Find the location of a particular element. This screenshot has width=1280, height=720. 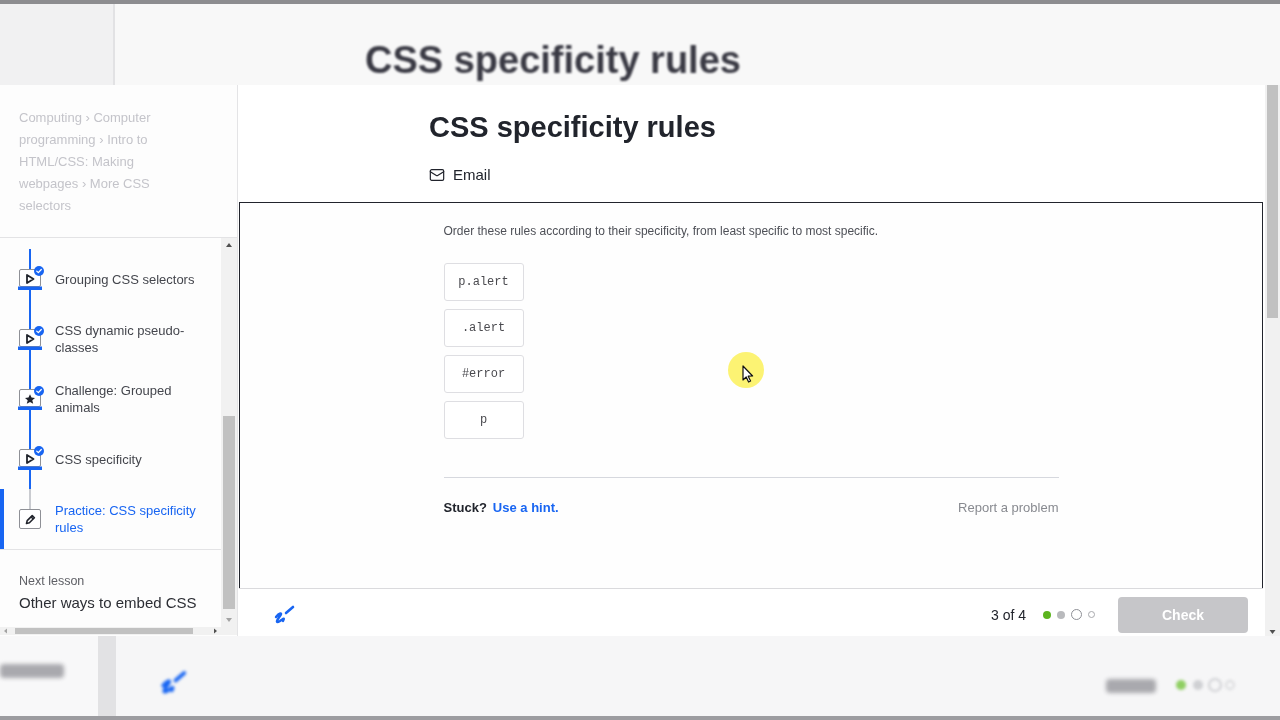

hint-link: Use a hint. is located at coordinates (525, 508).